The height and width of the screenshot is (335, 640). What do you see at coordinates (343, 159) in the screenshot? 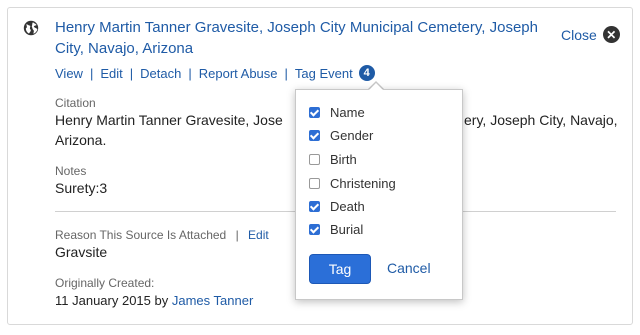
I see `tag-option-label: Birth` at bounding box center [343, 159].